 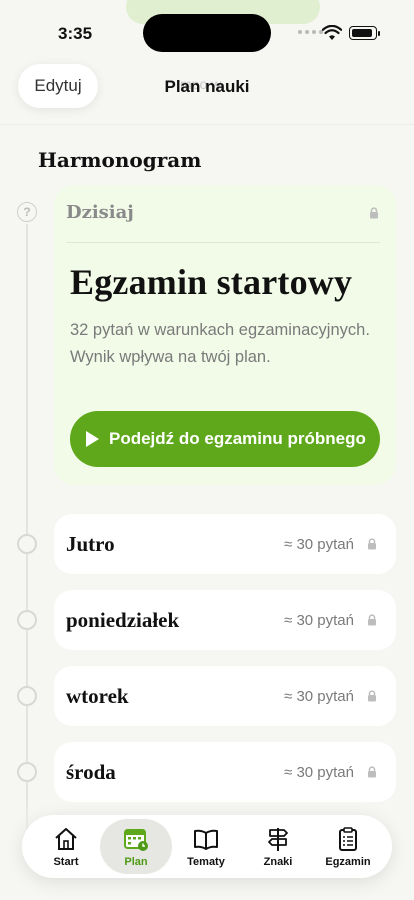 I want to click on tab-label: Tematy, so click(x=206, y=862).